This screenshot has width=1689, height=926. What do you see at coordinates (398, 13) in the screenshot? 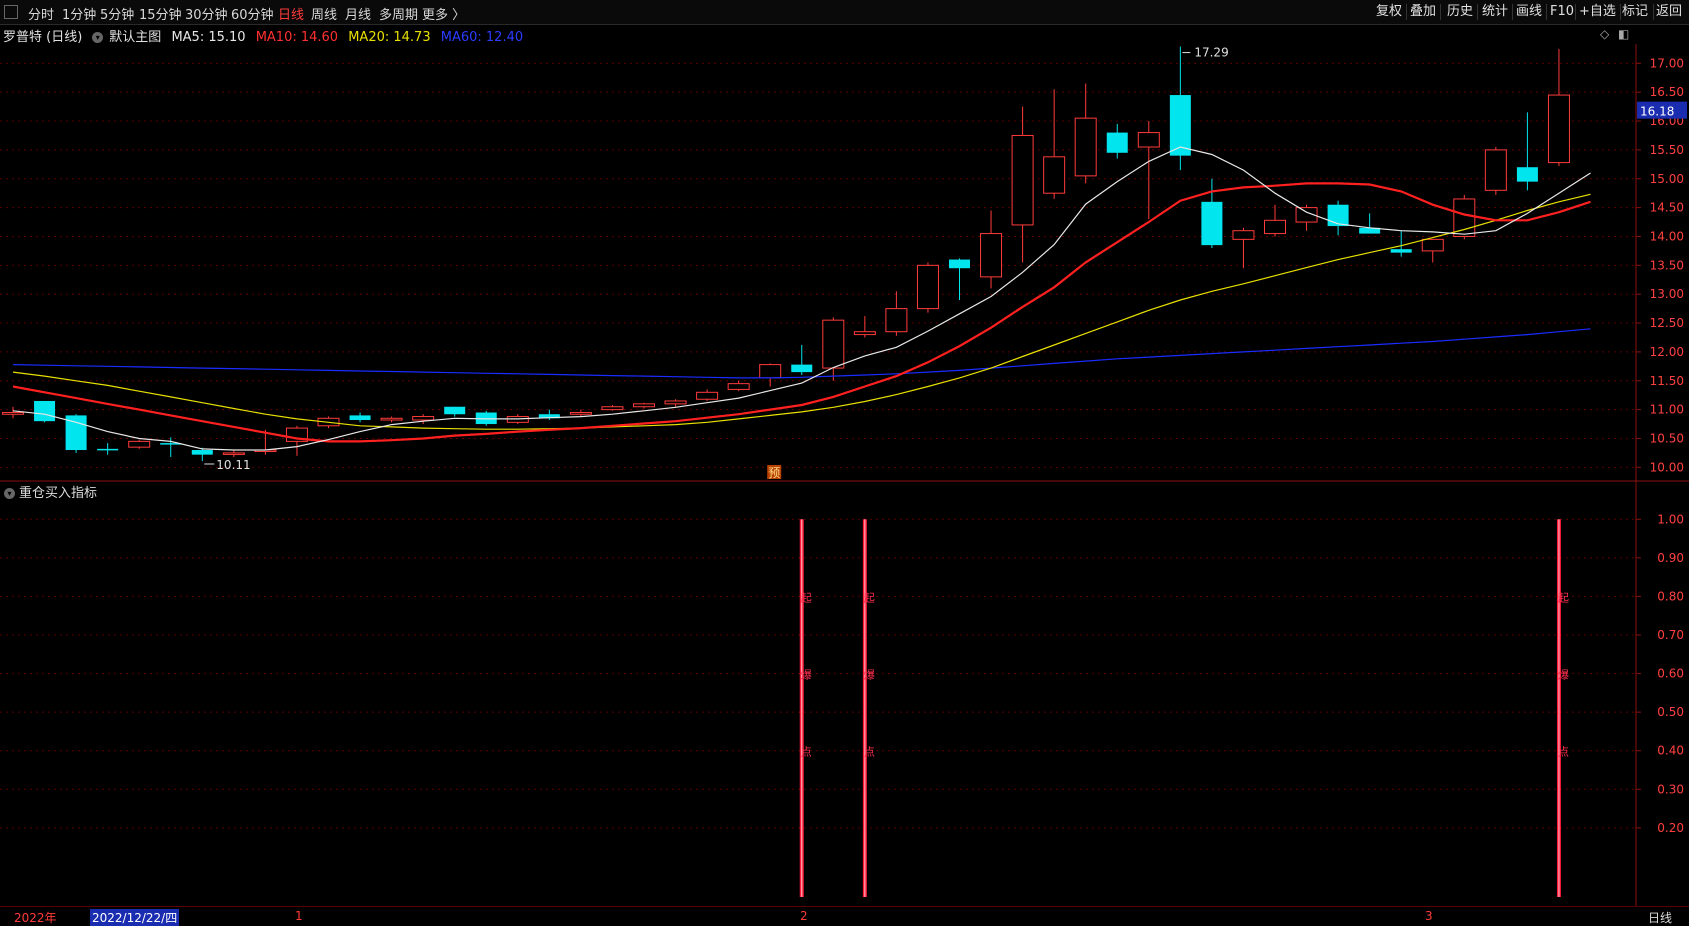
I see `period-multi: 多周期` at bounding box center [398, 13].